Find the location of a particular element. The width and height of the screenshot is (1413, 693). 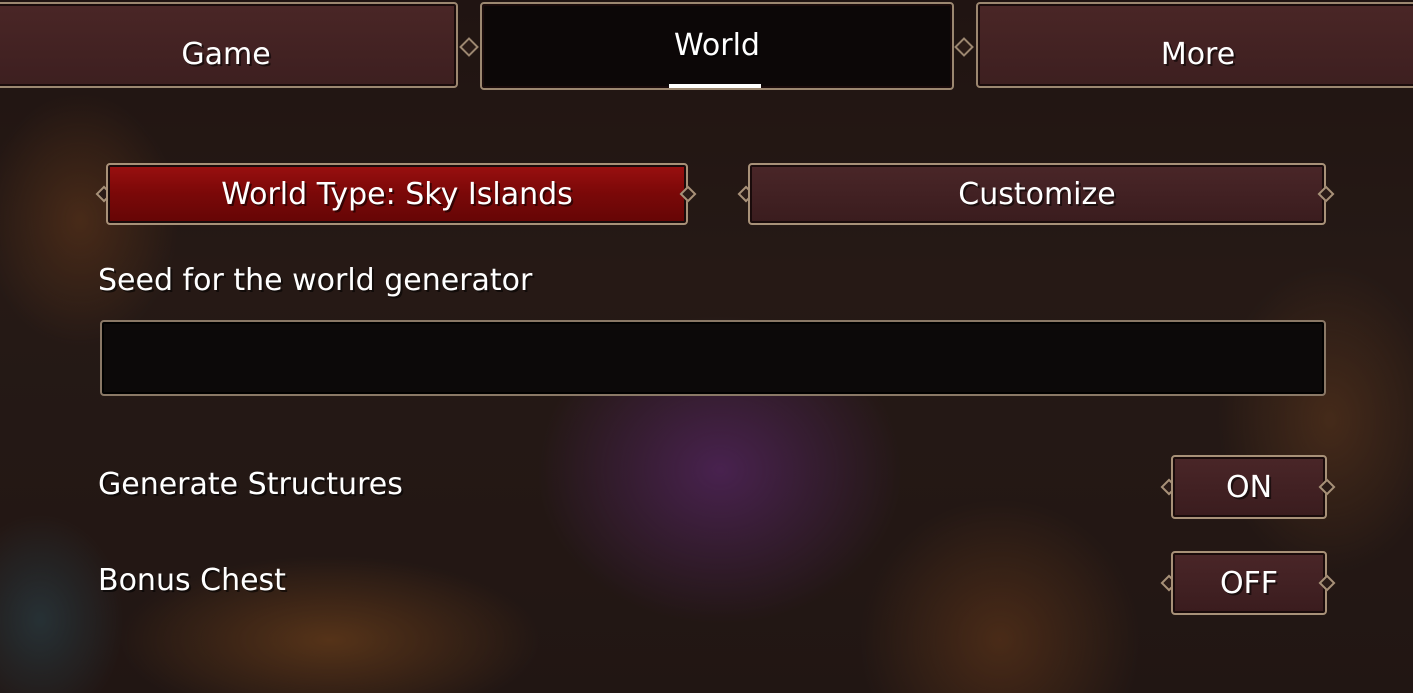

active-tab-underline is located at coordinates (715, 86).